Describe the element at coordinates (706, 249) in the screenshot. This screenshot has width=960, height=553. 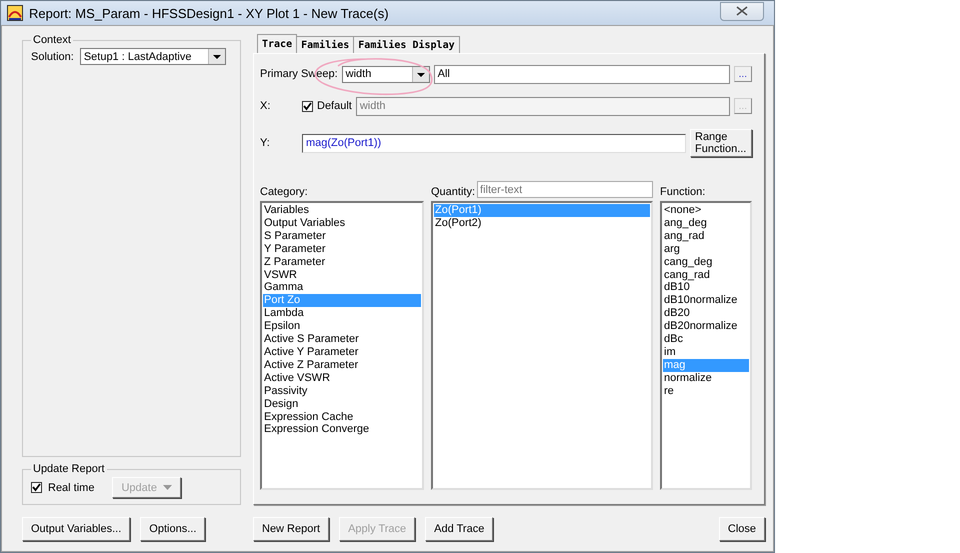
I see `list-item: arg` at that location.